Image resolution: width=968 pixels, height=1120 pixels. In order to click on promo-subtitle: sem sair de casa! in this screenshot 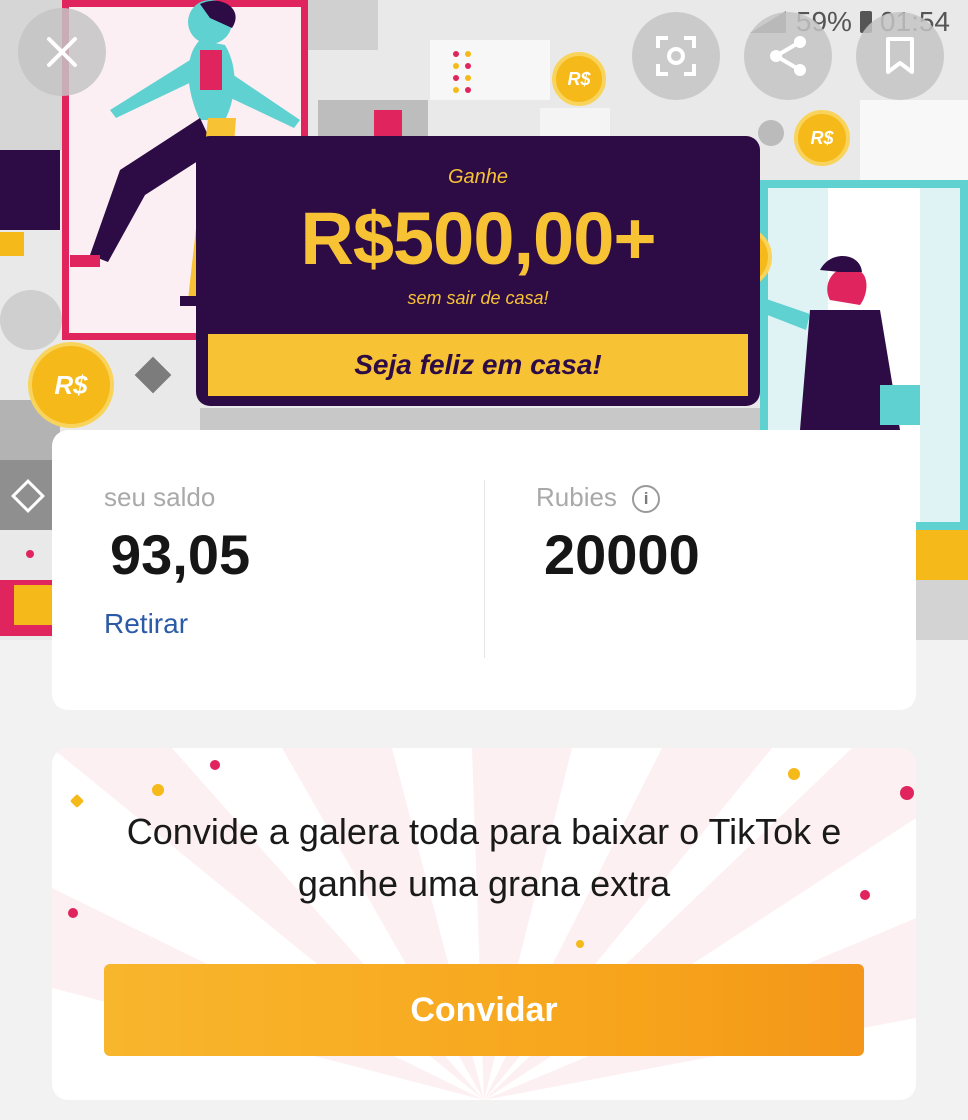, I will do `click(478, 298)`.